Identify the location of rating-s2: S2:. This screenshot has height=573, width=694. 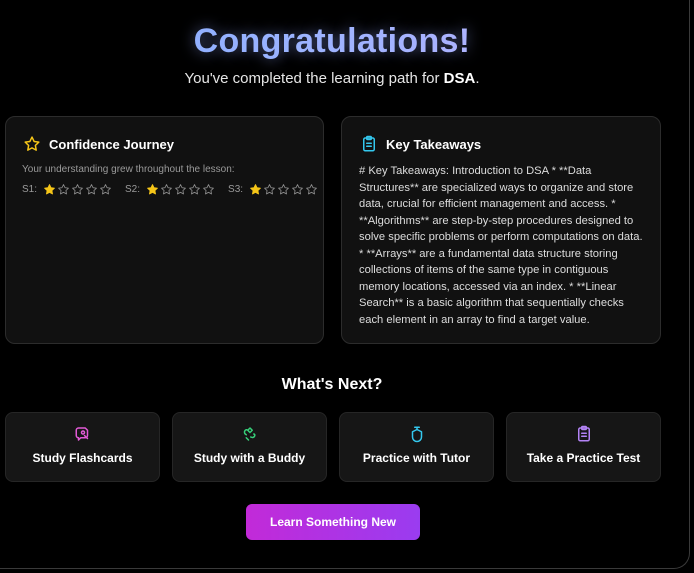
(170, 189).